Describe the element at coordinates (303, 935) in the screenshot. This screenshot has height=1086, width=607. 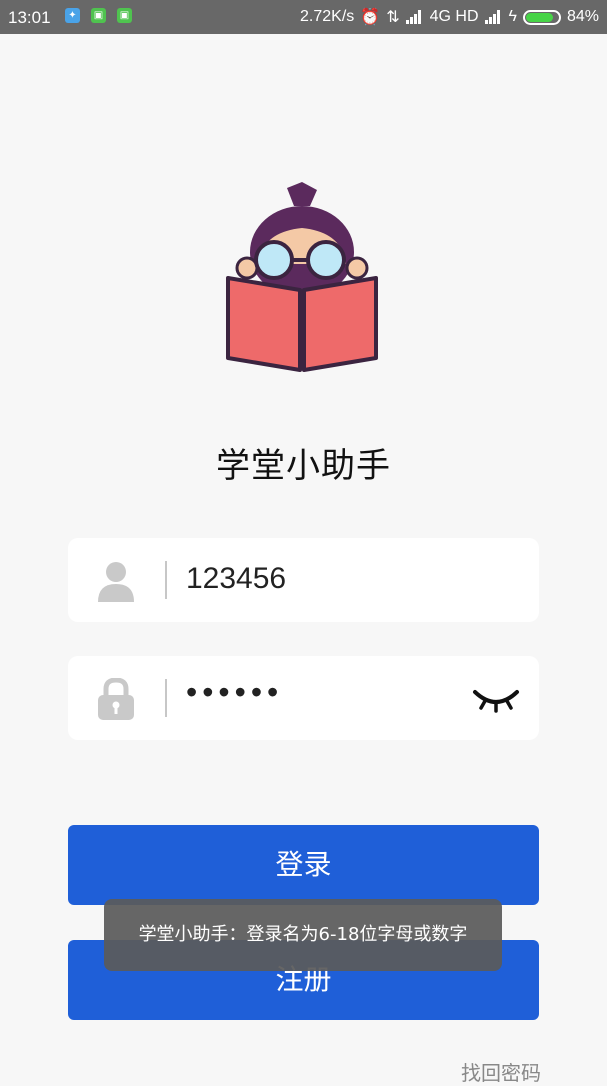
I see `toast-message: 学堂小助手：登录名为6-18位字母或数字` at that location.